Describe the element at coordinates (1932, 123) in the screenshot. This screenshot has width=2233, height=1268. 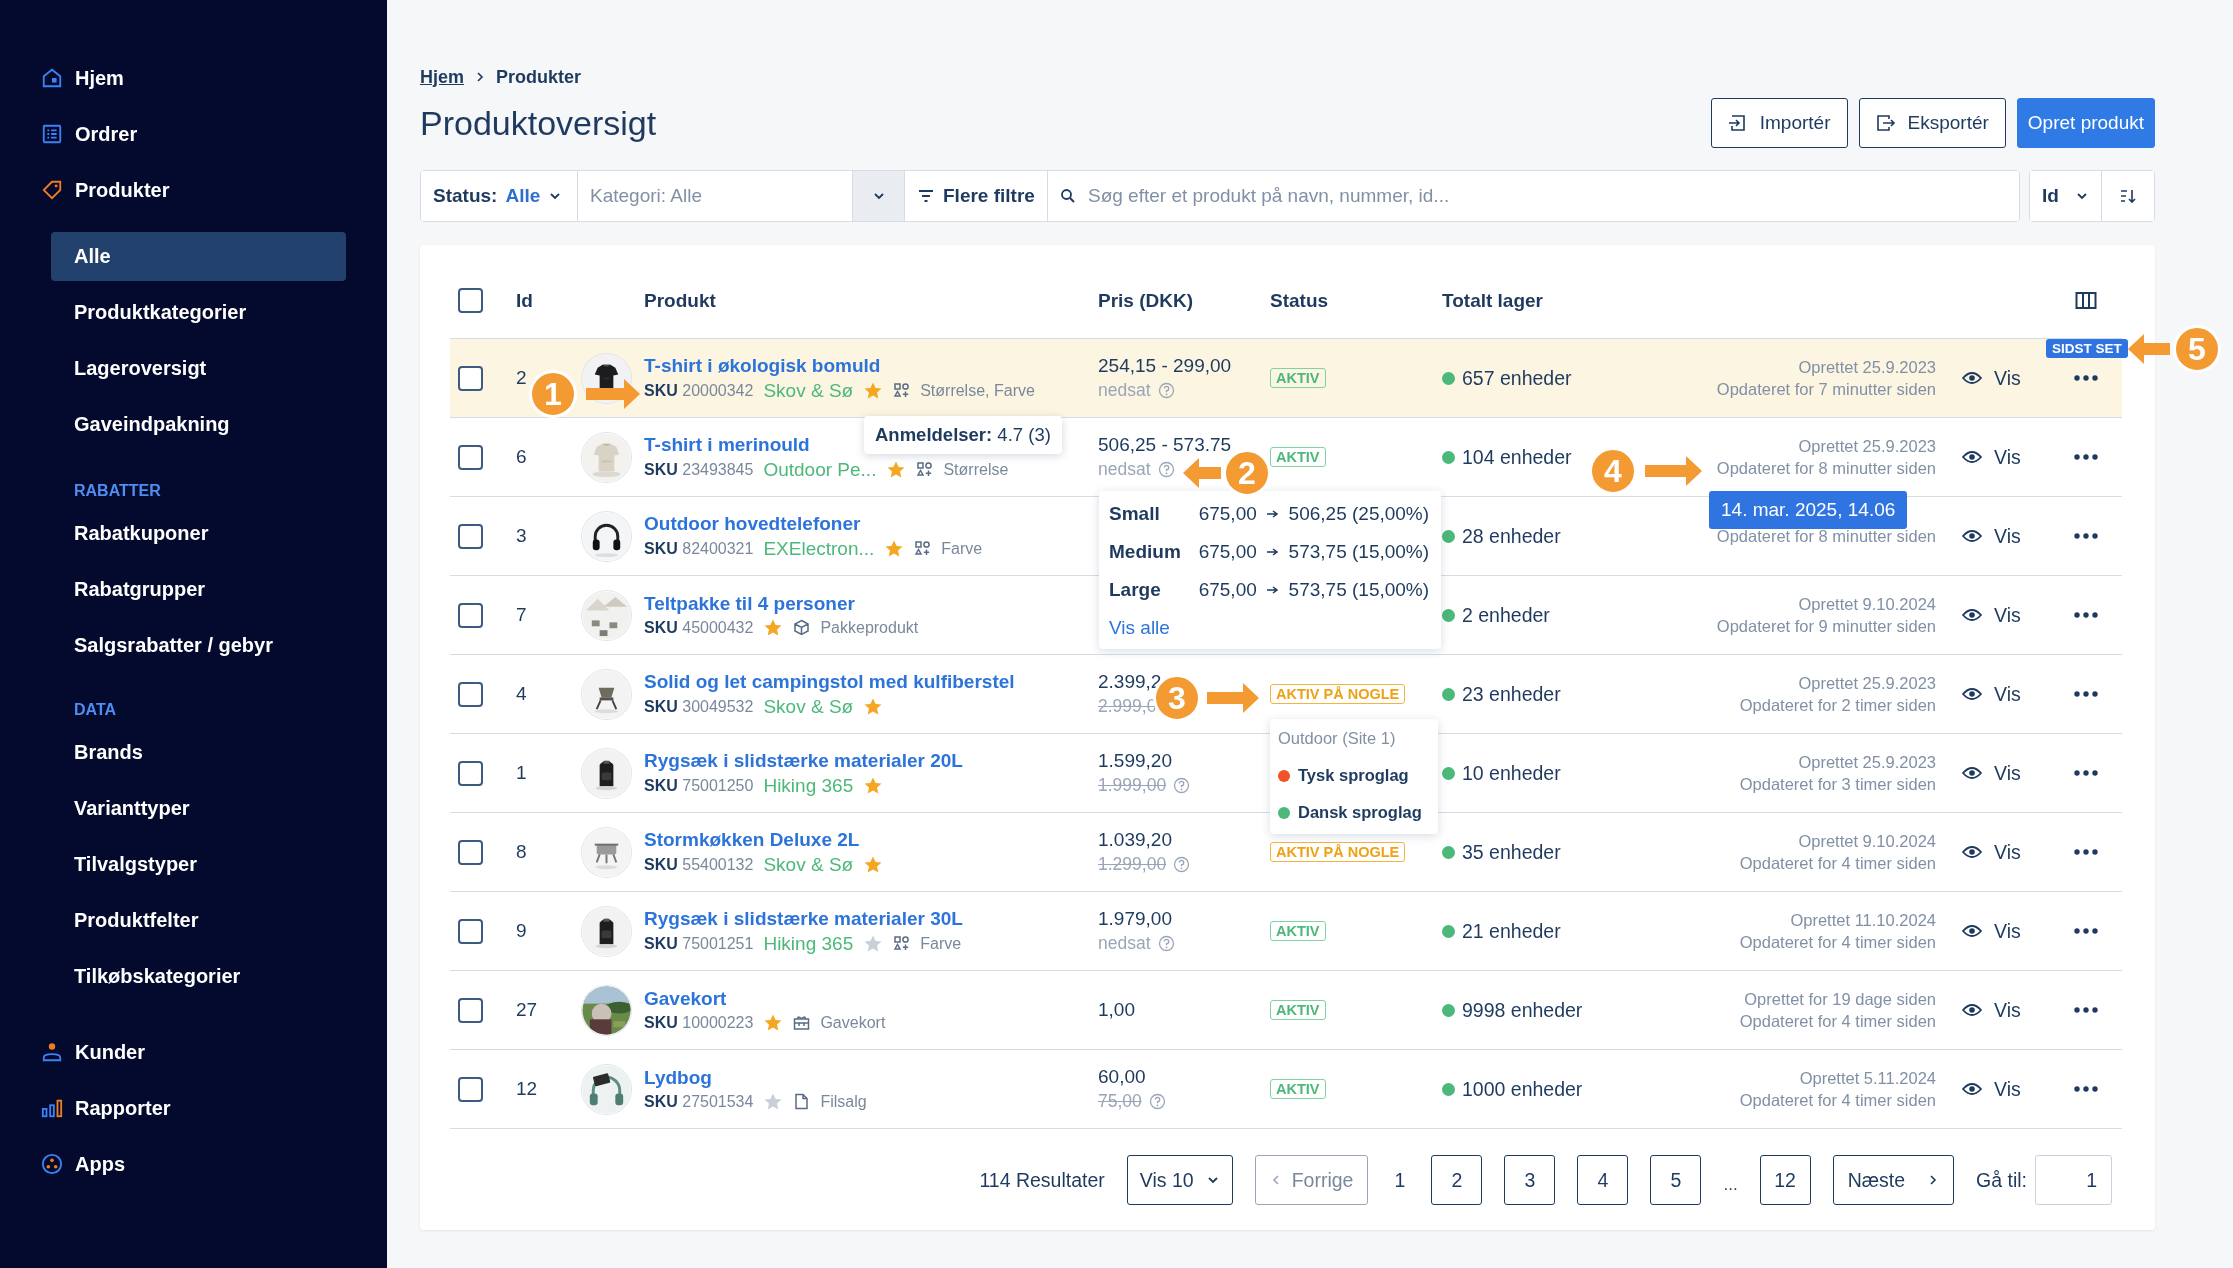
I see `export-button: Eksportér` at that location.